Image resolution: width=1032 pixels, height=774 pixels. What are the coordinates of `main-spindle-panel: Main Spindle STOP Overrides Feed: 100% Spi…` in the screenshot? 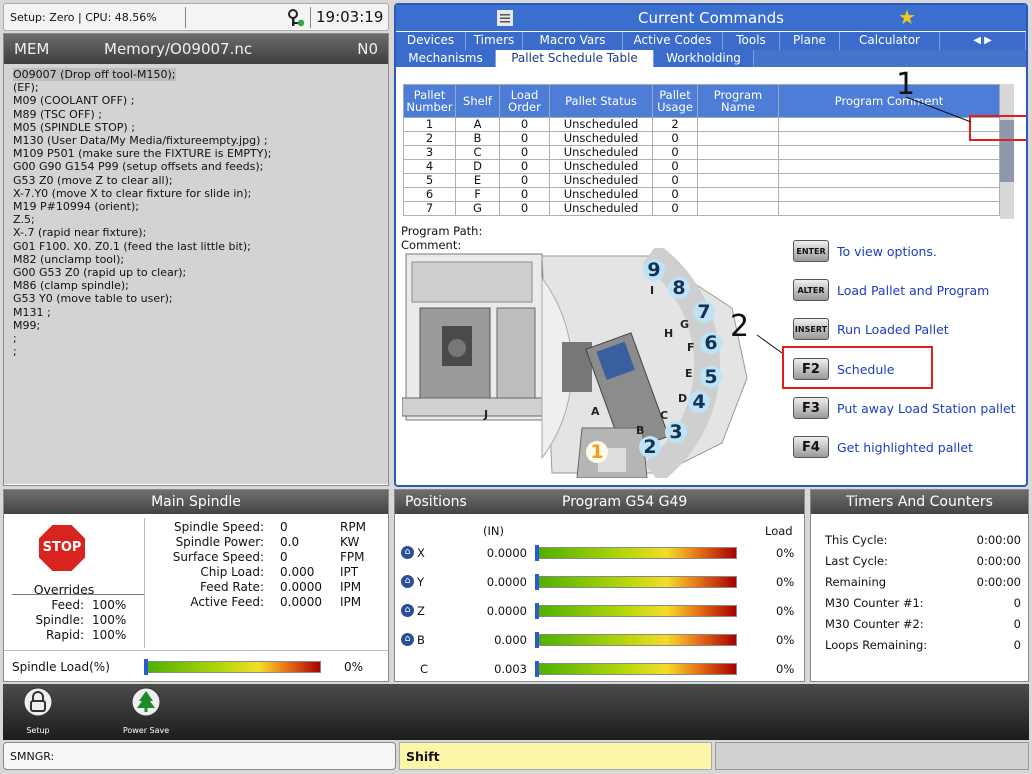 It's located at (196, 585).